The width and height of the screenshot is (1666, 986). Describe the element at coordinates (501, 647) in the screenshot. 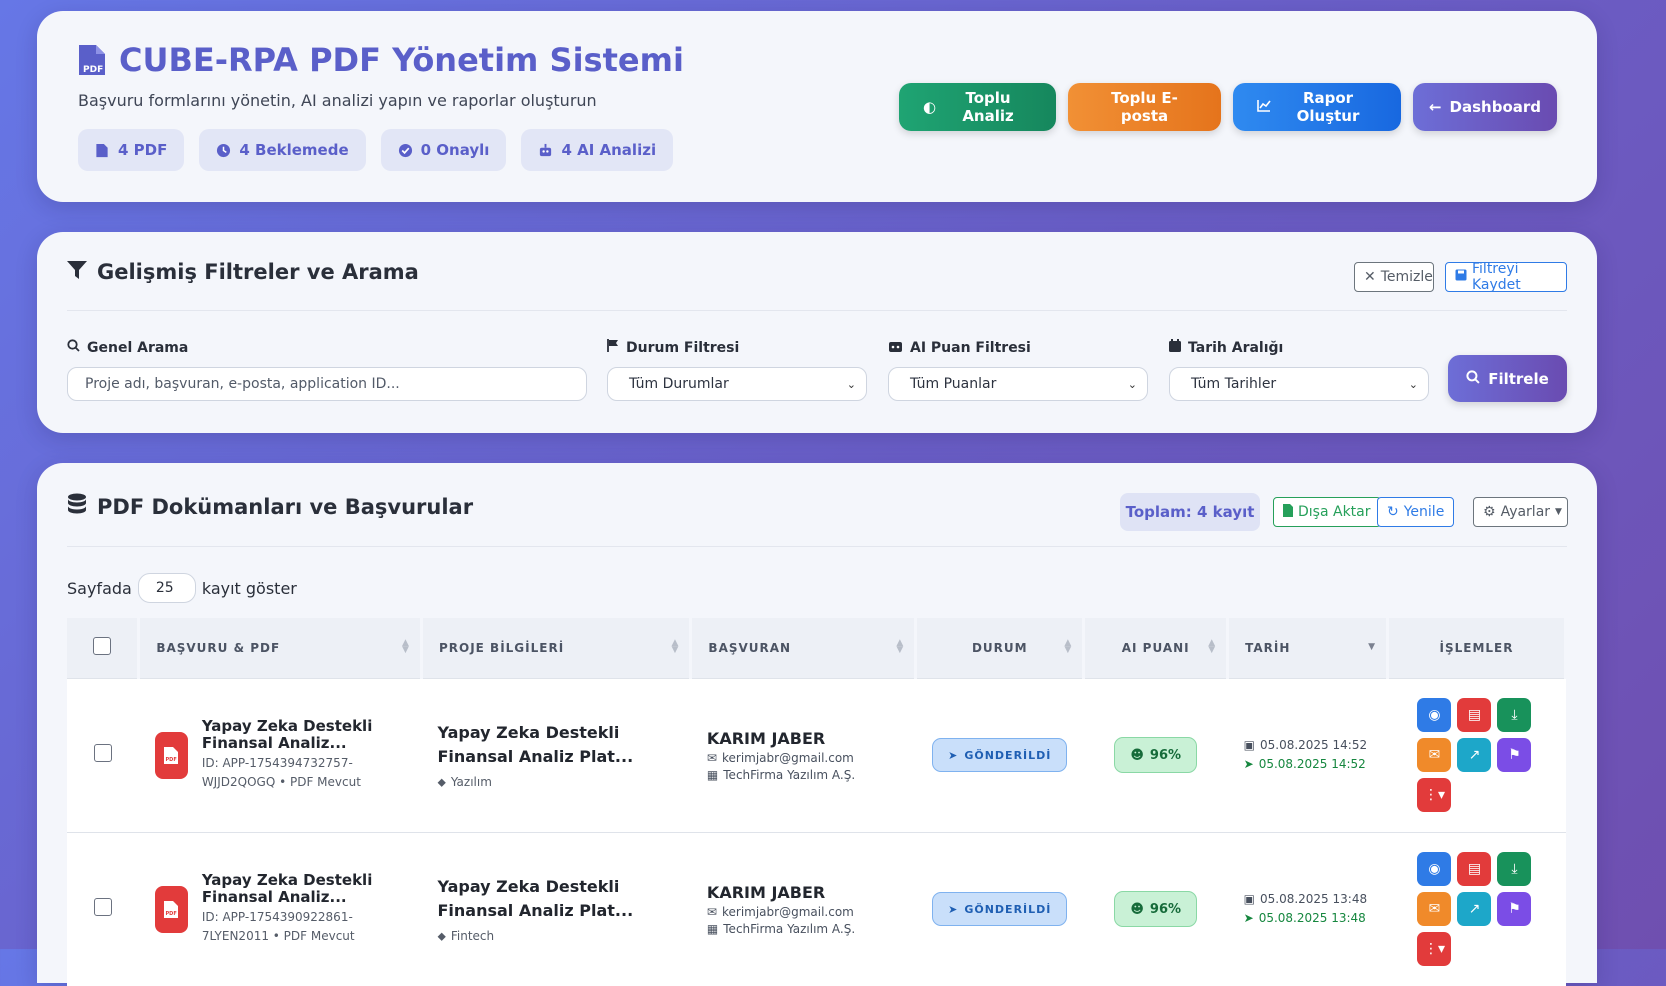

I see `col-project-label: PROJE BİLGİLERİ` at that location.